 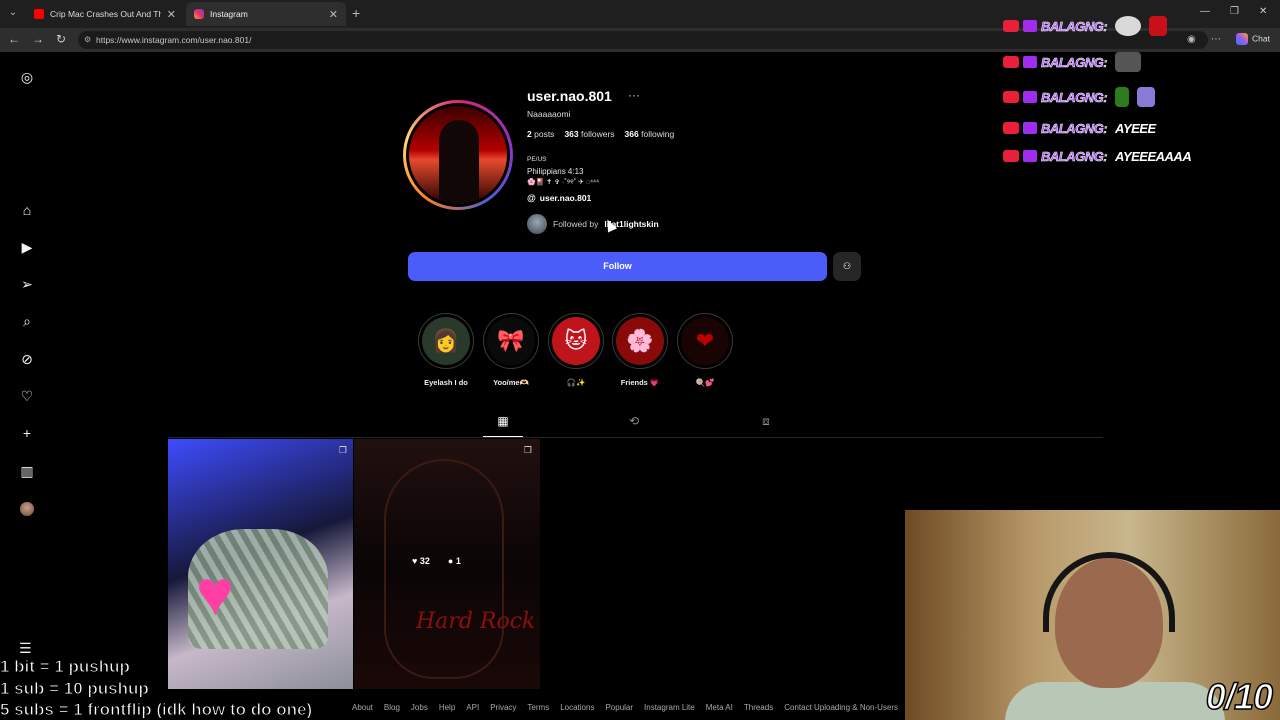 What do you see at coordinates (14, 39) in the screenshot?
I see `back-arrow-icon: ←` at bounding box center [14, 39].